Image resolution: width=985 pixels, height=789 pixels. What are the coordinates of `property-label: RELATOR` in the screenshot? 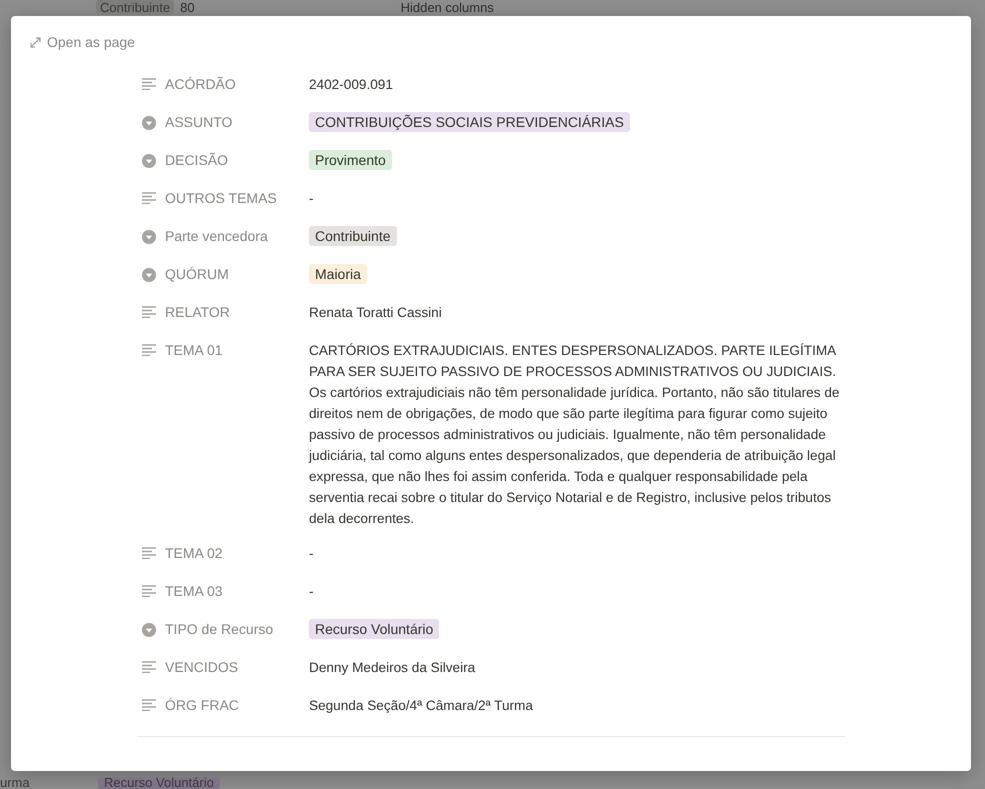 It's located at (197, 312).